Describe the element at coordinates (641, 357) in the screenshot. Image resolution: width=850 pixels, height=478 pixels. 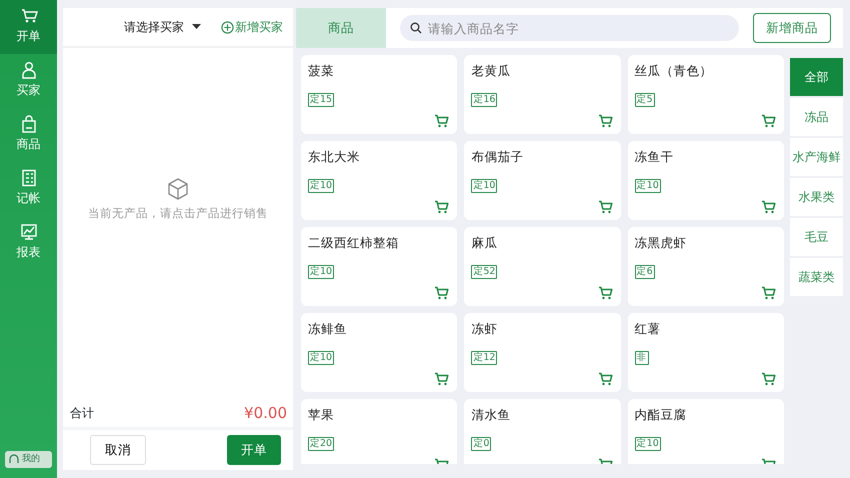
I see `price-tag: 非` at that location.